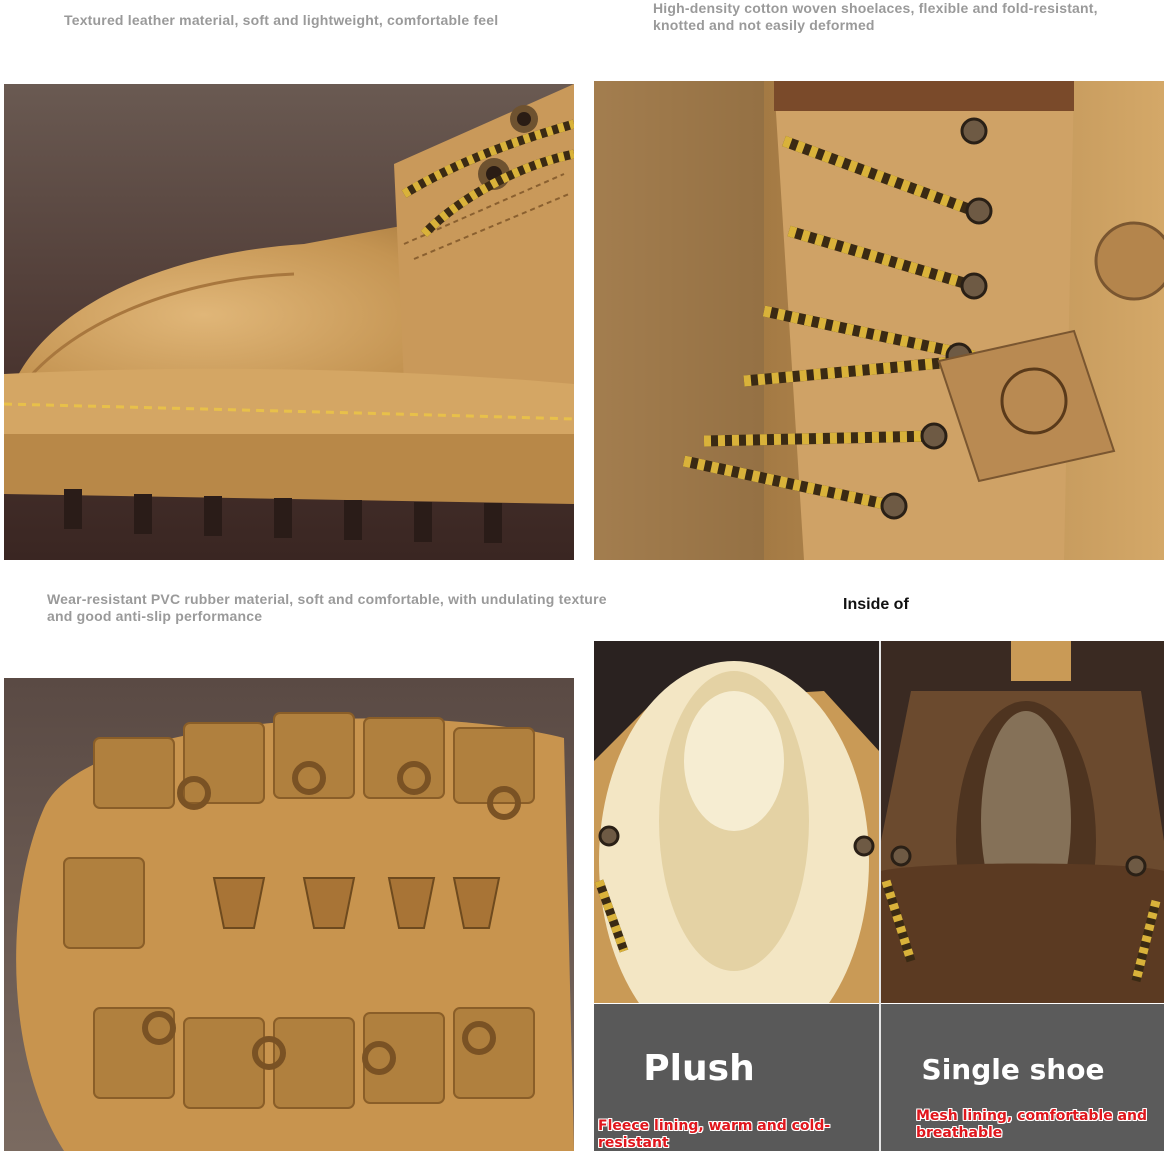 This screenshot has width=1167, height=1154. What do you see at coordinates (1022, 822) in the screenshot?
I see `photo-mesh-lining` at bounding box center [1022, 822].